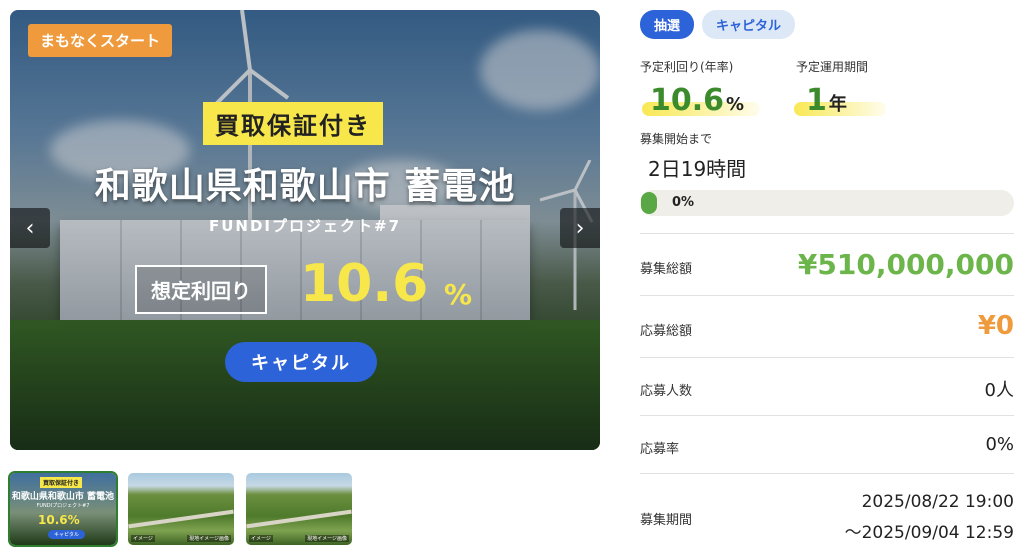 This screenshot has height=560, width=1024. Describe the element at coordinates (676, 139) in the screenshot. I see `countdown-label: 募集開始まで` at that location.